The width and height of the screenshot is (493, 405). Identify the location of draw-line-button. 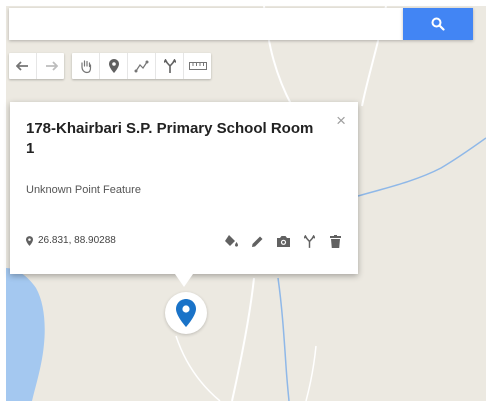
(142, 66).